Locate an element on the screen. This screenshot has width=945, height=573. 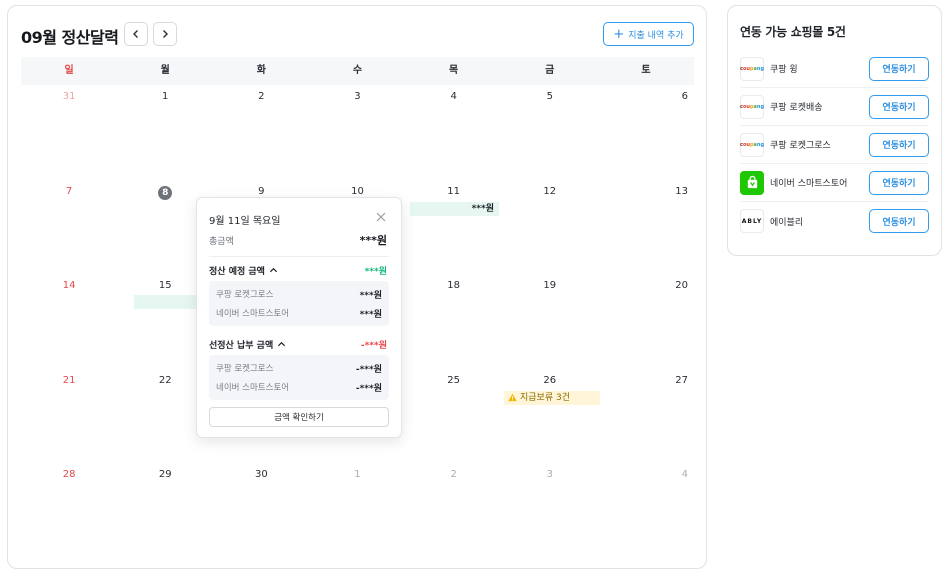
day-number: 26 is located at coordinates (550, 380).